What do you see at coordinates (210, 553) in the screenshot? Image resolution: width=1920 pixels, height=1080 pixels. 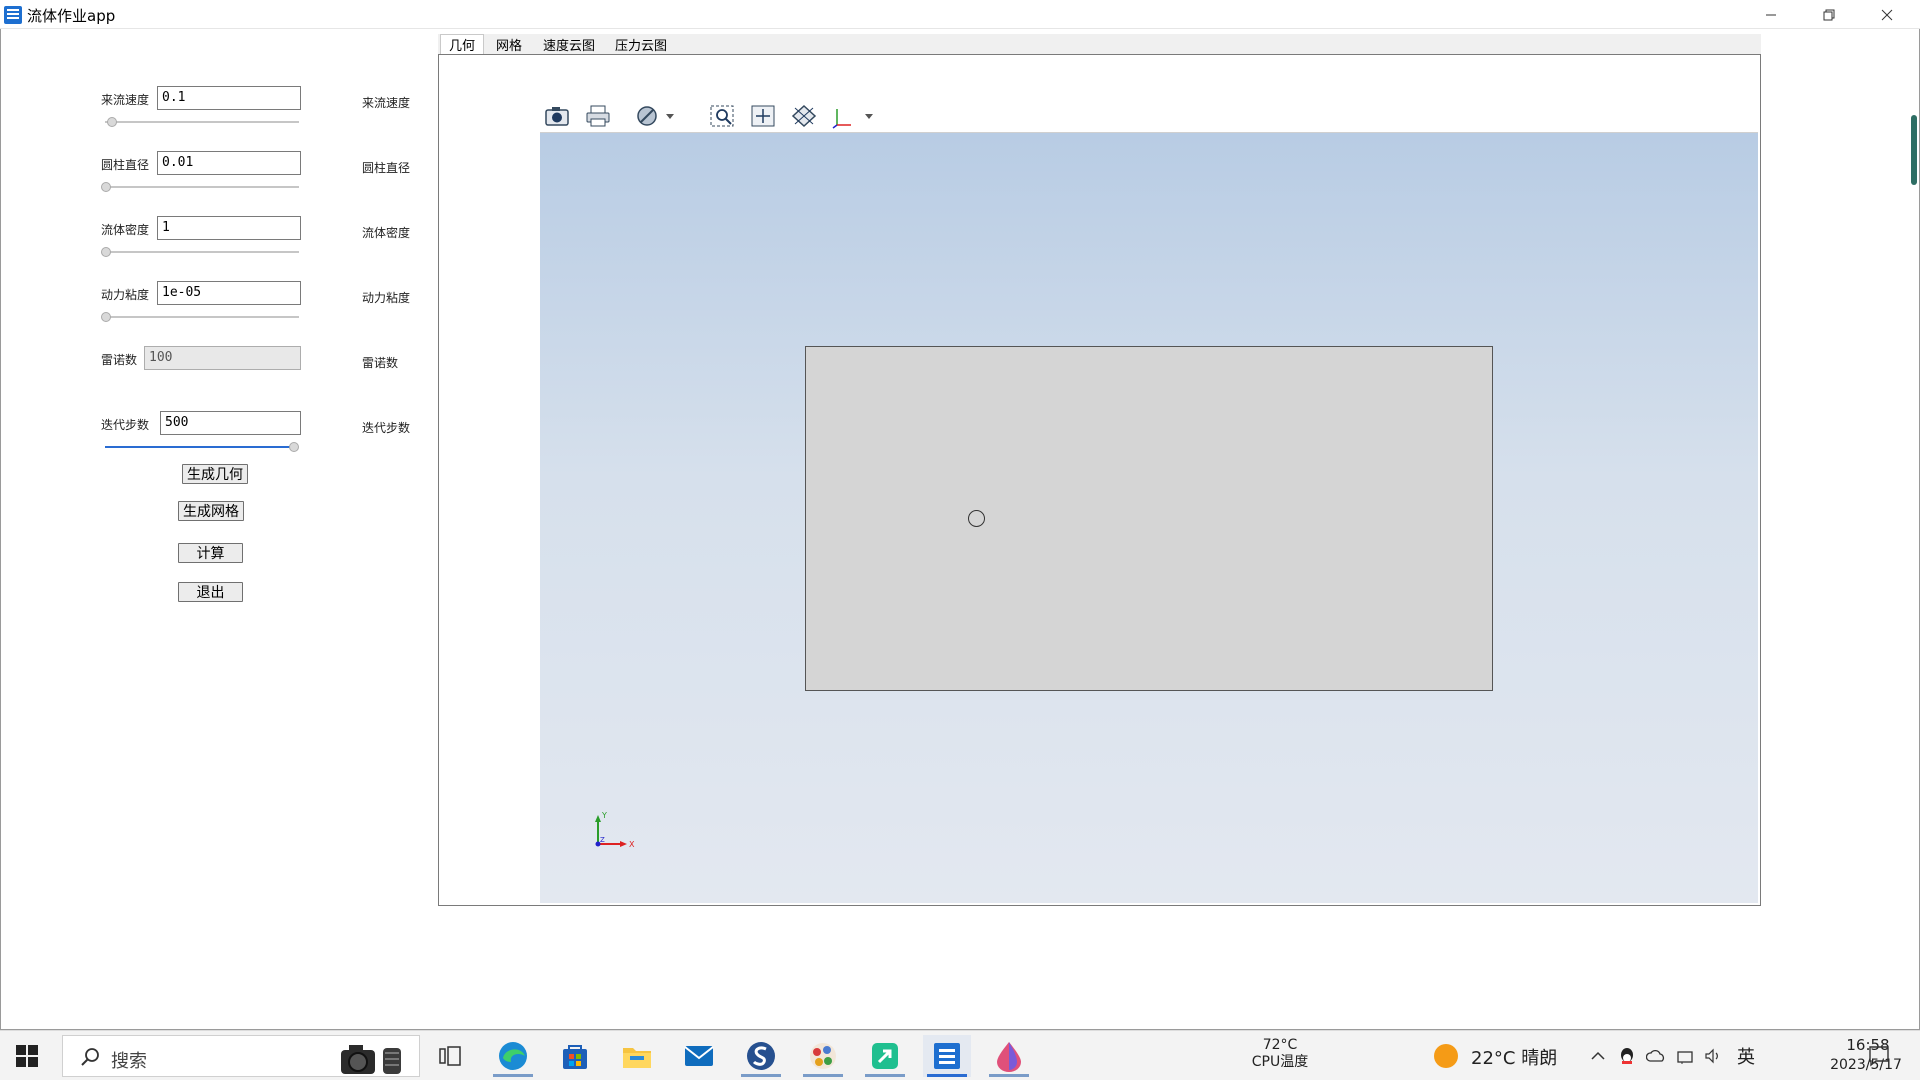 I see `compute-button: 计算` at bounding box center [210, 553].